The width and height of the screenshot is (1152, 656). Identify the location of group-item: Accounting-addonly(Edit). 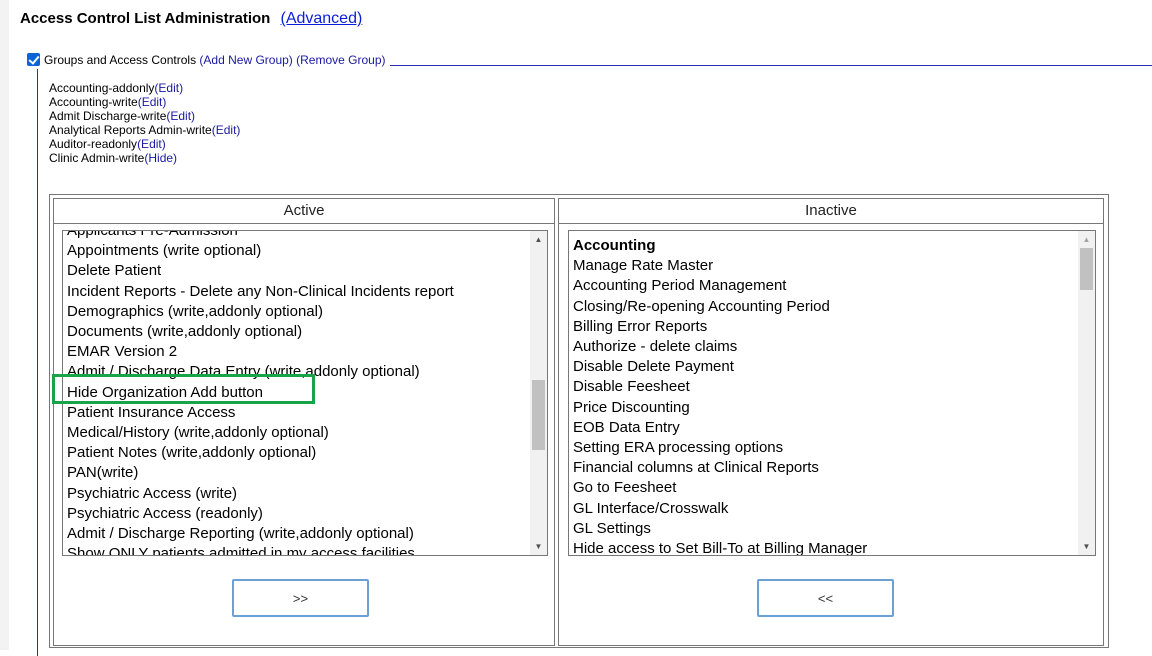
(144, 88).